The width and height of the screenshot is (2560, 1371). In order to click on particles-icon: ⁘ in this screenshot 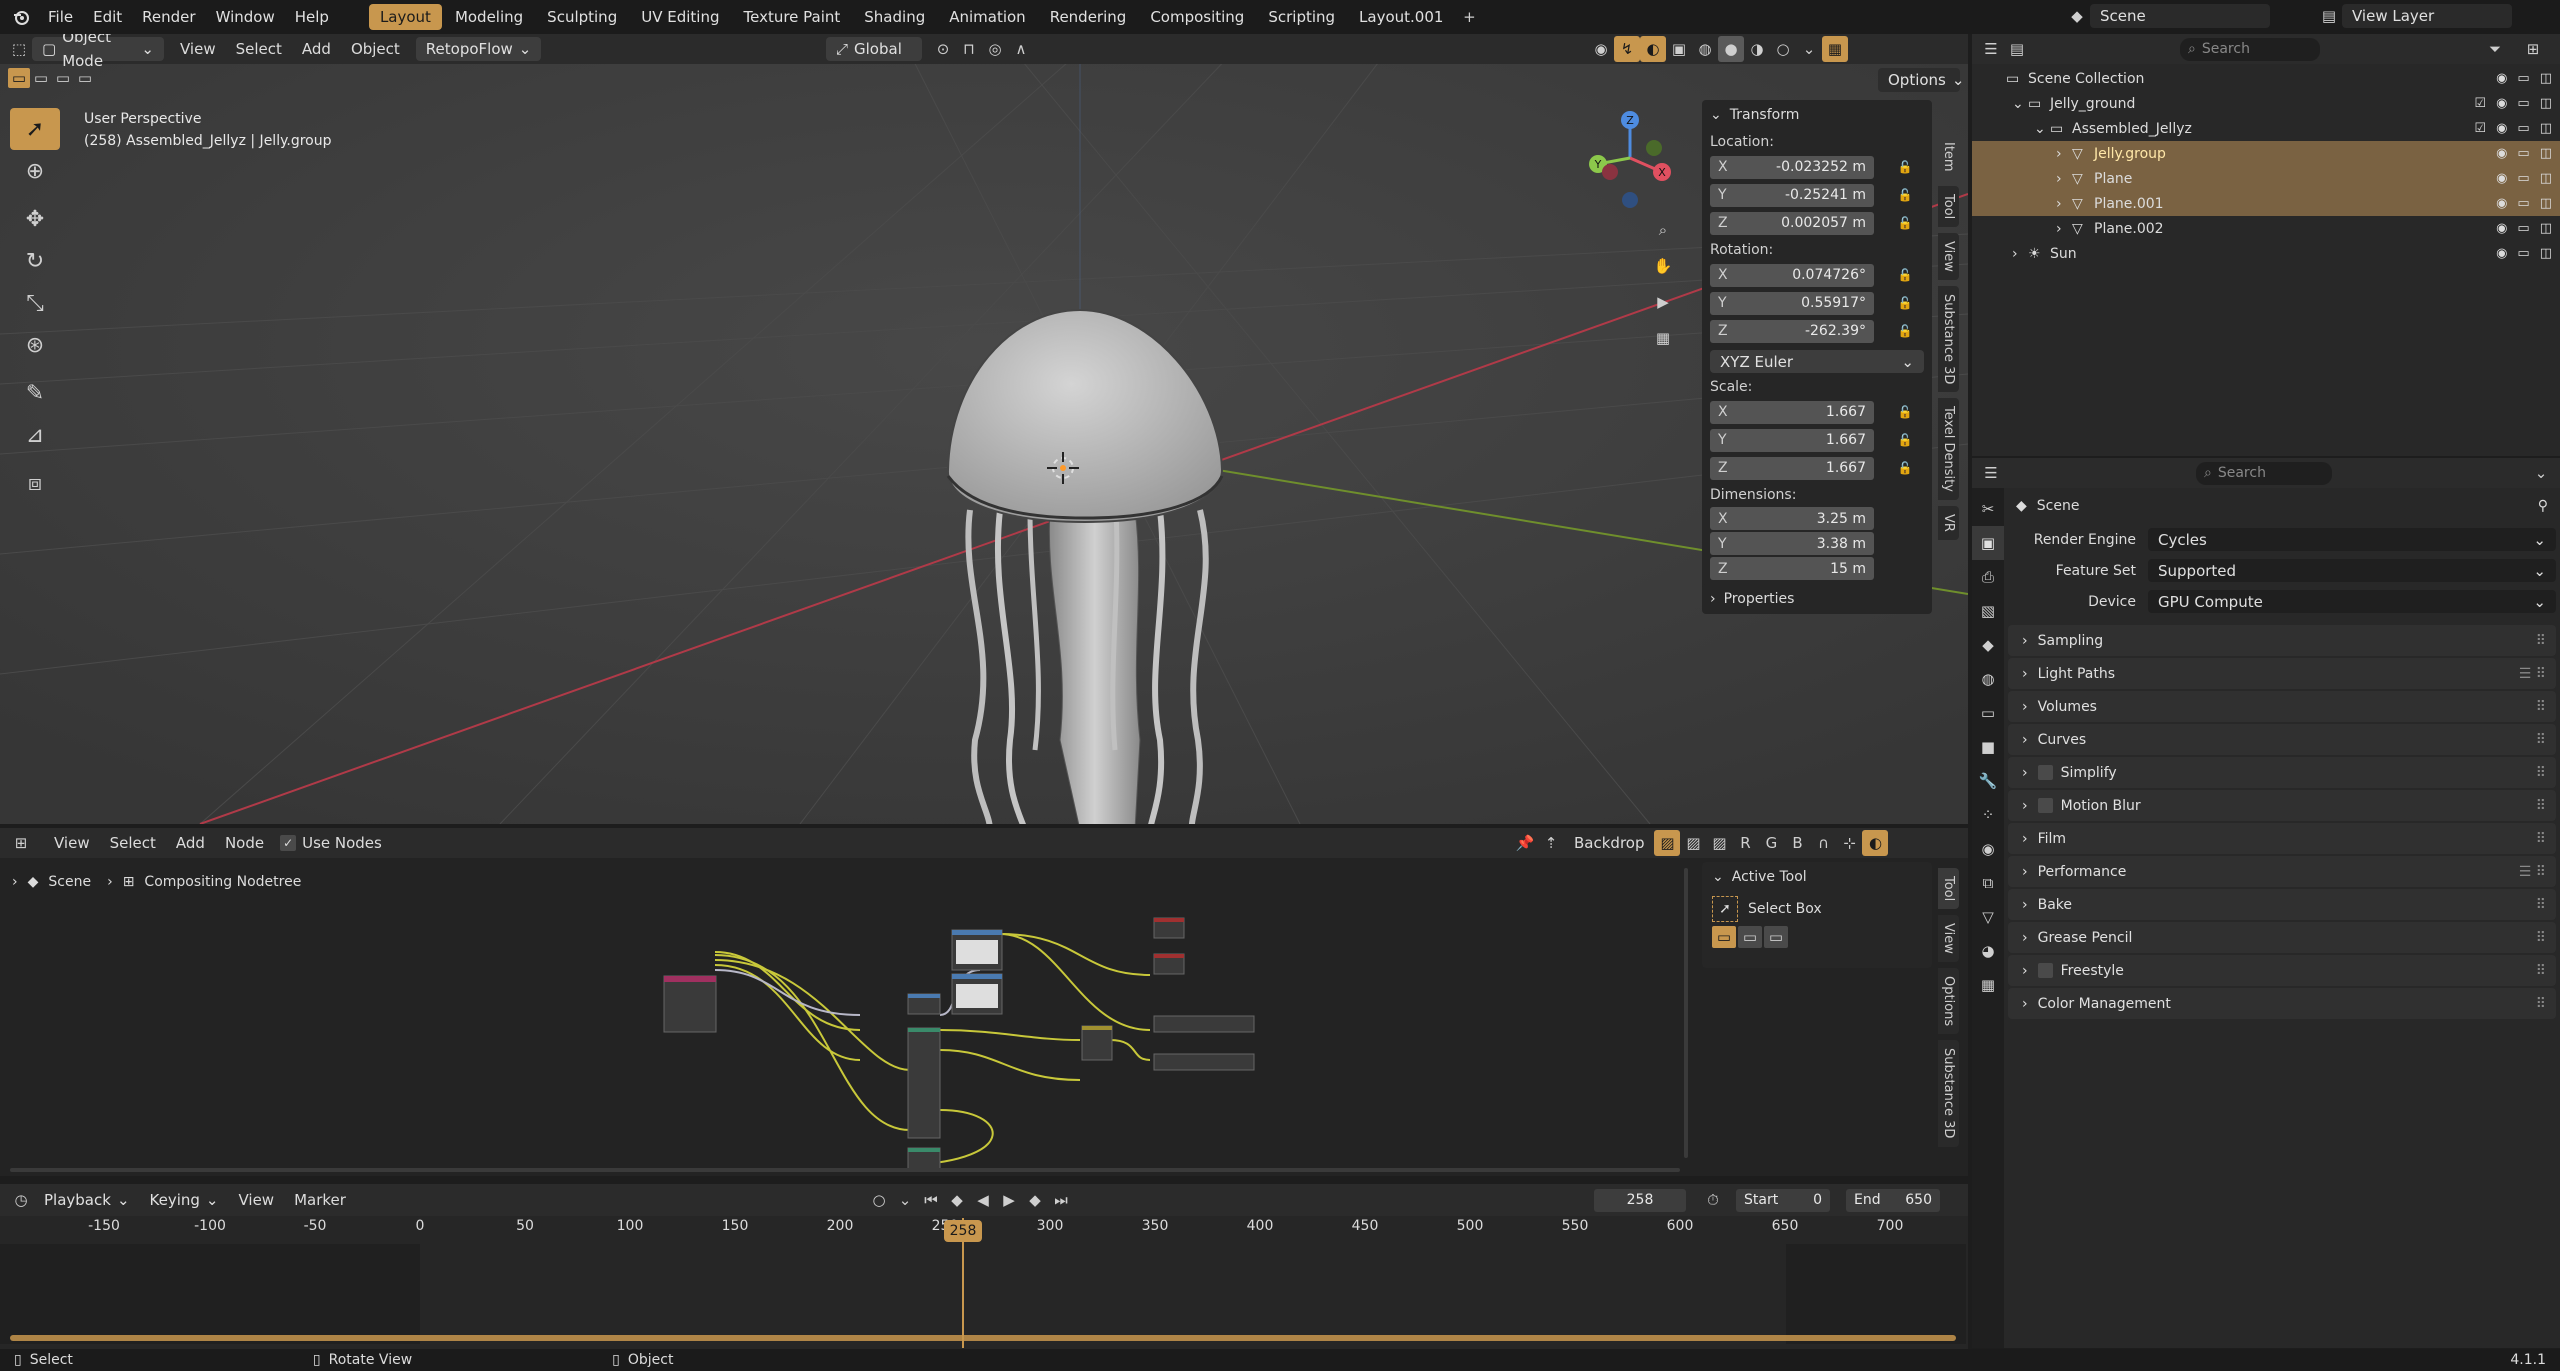, I will do `click(1988, 815)`.